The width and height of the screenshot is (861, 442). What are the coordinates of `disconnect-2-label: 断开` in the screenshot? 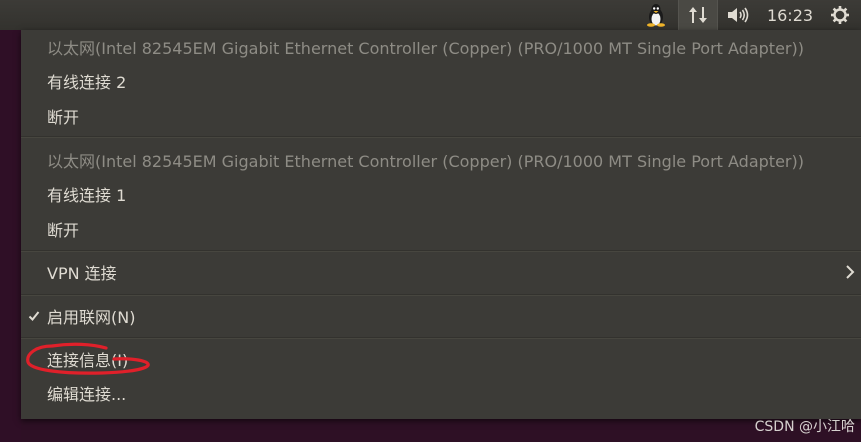 It's located at (63, 230).